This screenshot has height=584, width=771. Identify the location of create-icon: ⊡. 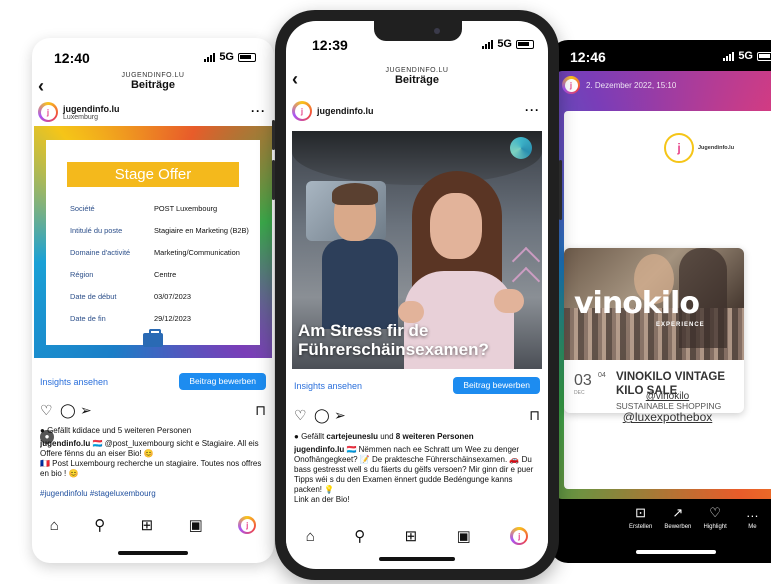
(641, 512).